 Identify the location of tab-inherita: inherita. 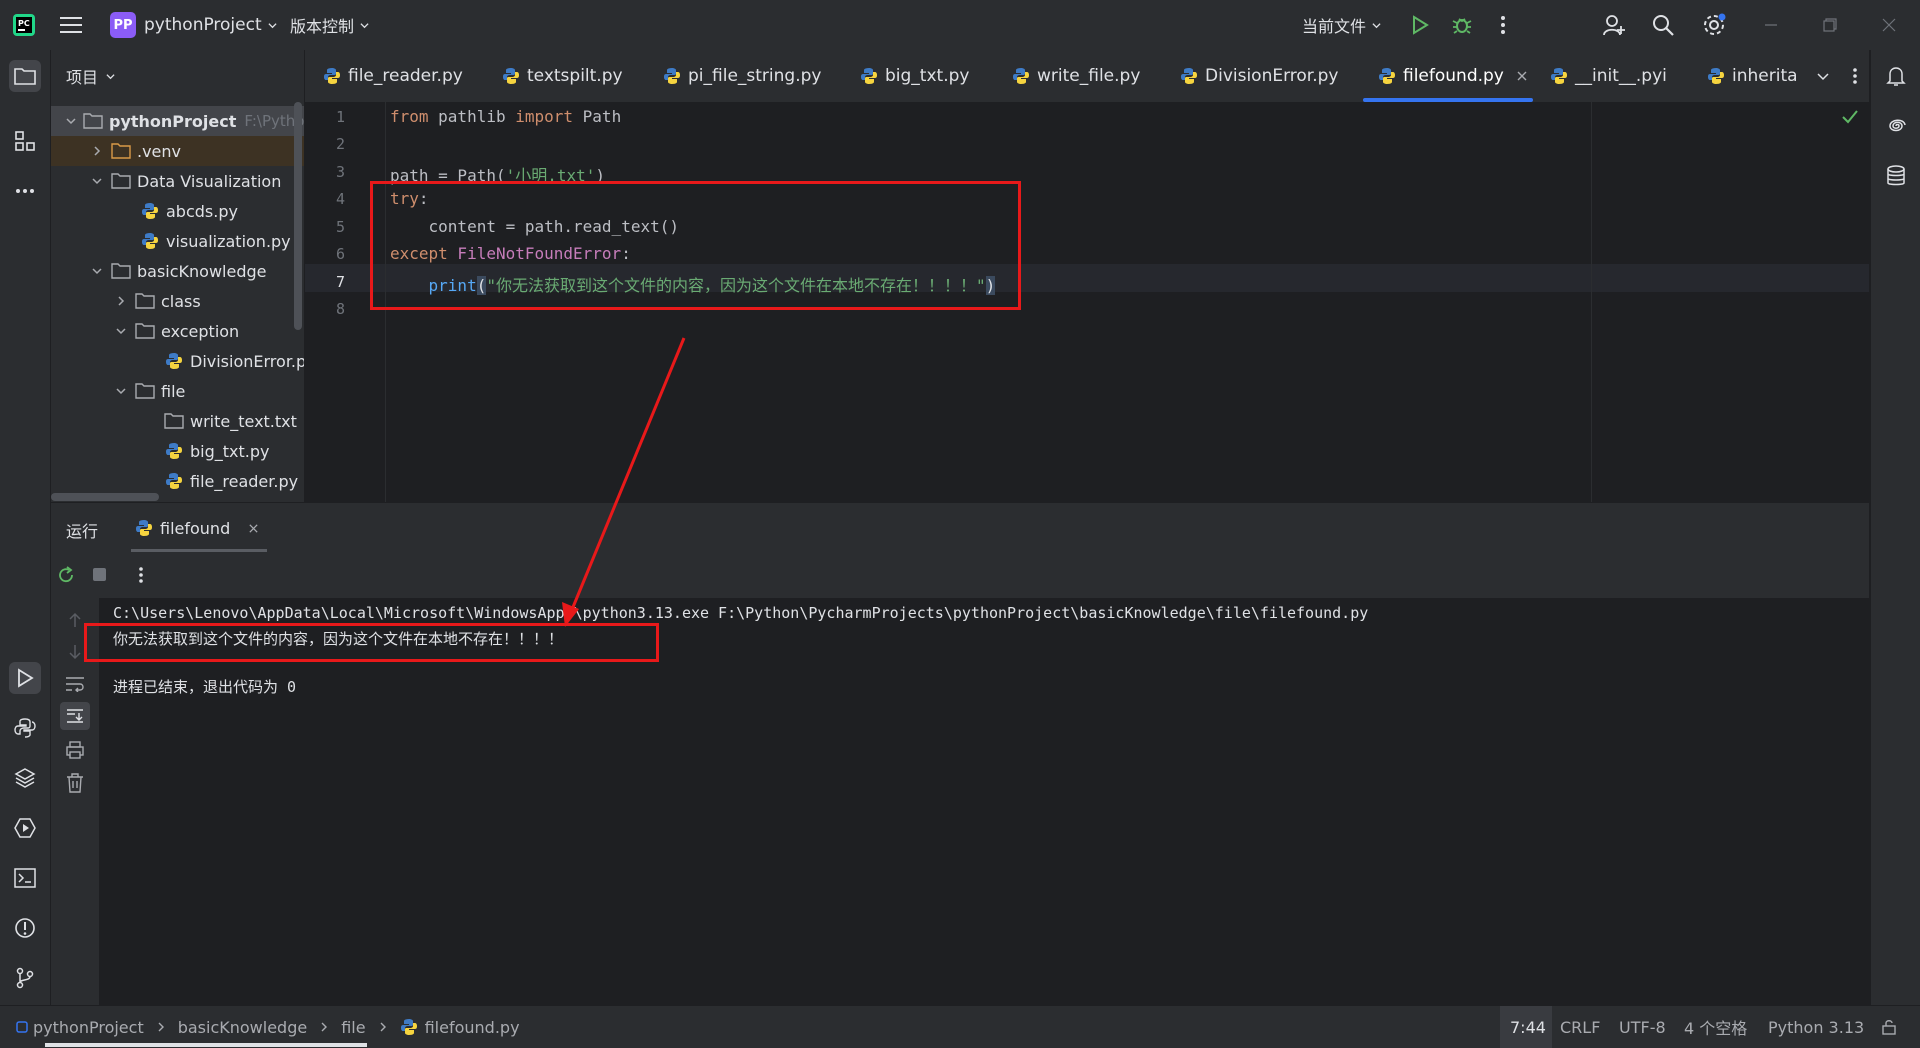
(1752, 76).